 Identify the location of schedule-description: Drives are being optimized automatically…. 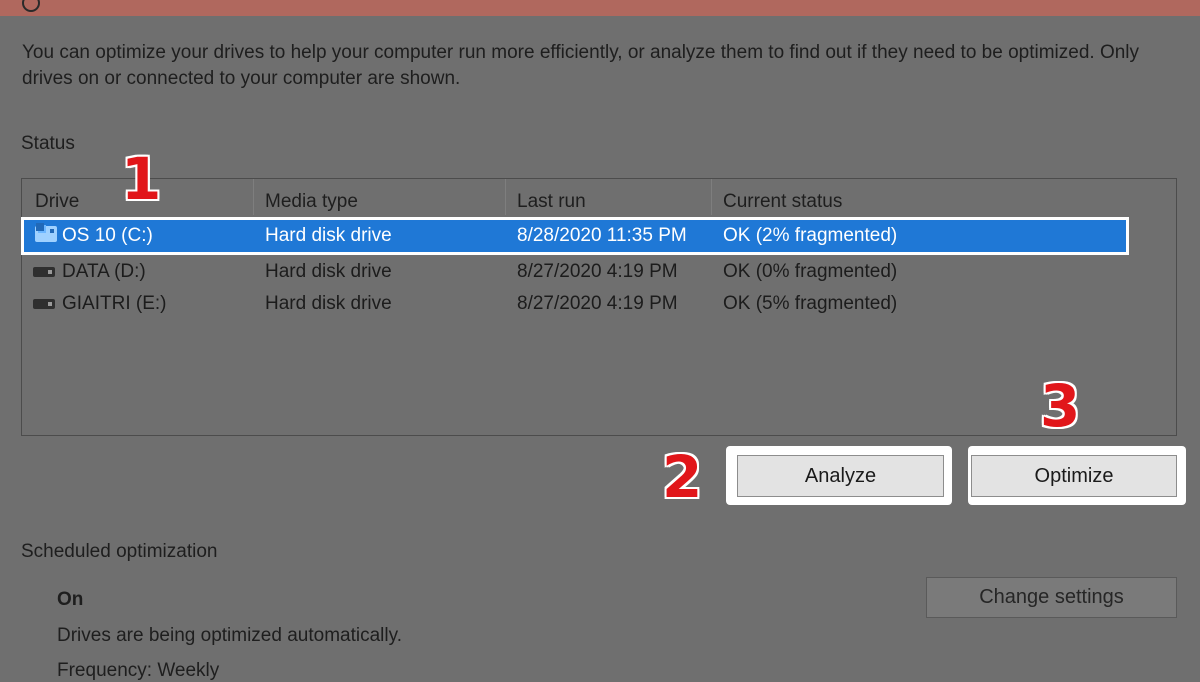
(229, 635).